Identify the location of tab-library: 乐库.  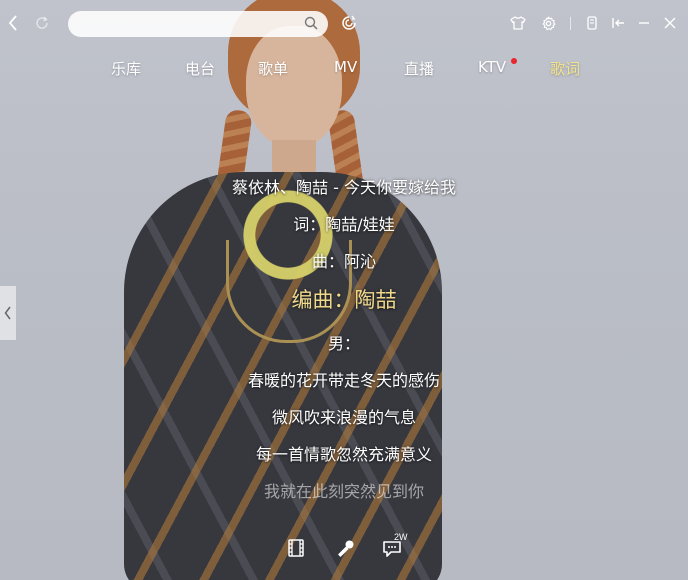
(126, 68).